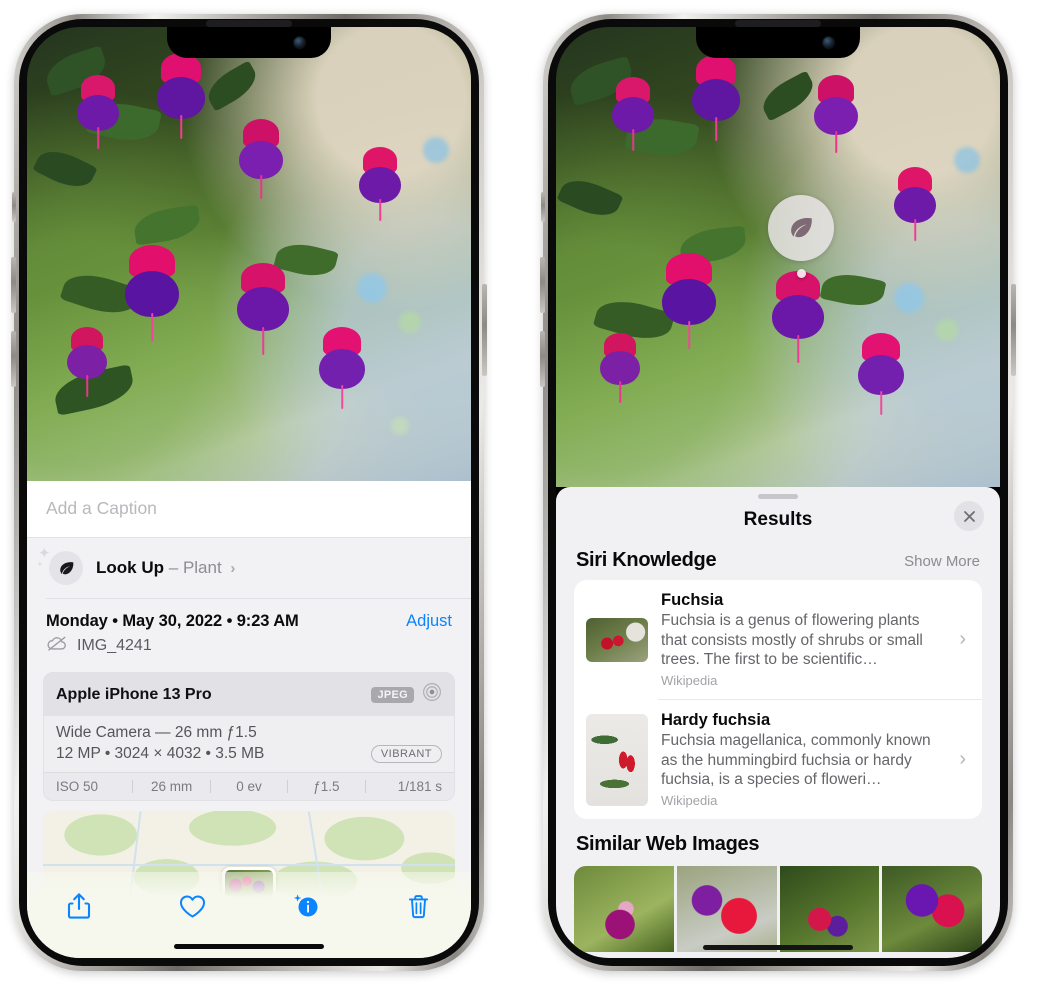 This screenshot has height=985, width=1055. I want to click on aperture-icon, so click(432, 694).